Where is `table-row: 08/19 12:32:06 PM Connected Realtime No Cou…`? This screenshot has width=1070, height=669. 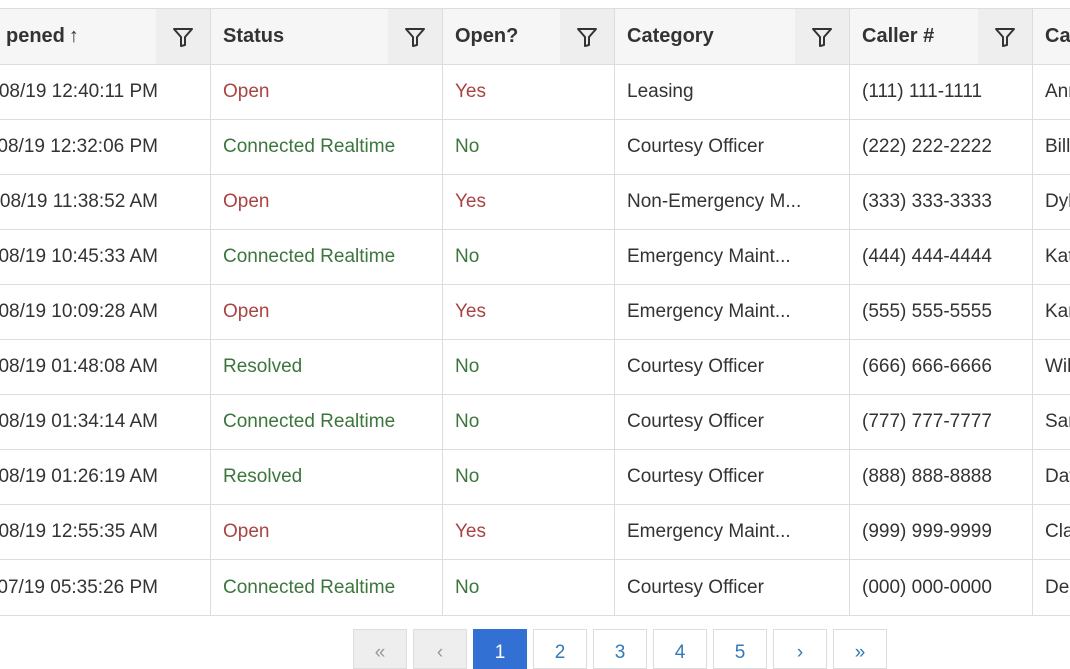 table-row: 08/19 12:32:06 PM Connected Realtime No Cou… is located at coordinates (535, 147).